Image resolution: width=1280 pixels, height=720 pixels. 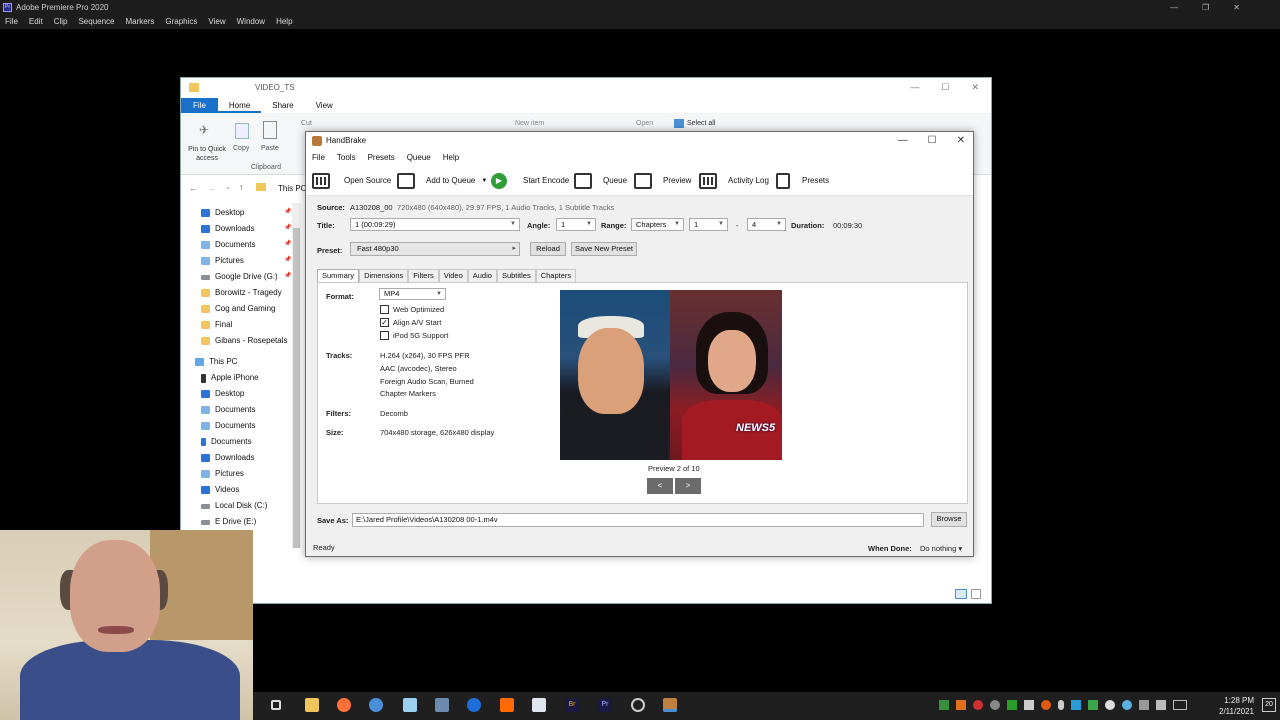 What do you see at coordinates (344, 705) in the screenshot?
I see `firefox-icon` at bounding box center [344, 705].